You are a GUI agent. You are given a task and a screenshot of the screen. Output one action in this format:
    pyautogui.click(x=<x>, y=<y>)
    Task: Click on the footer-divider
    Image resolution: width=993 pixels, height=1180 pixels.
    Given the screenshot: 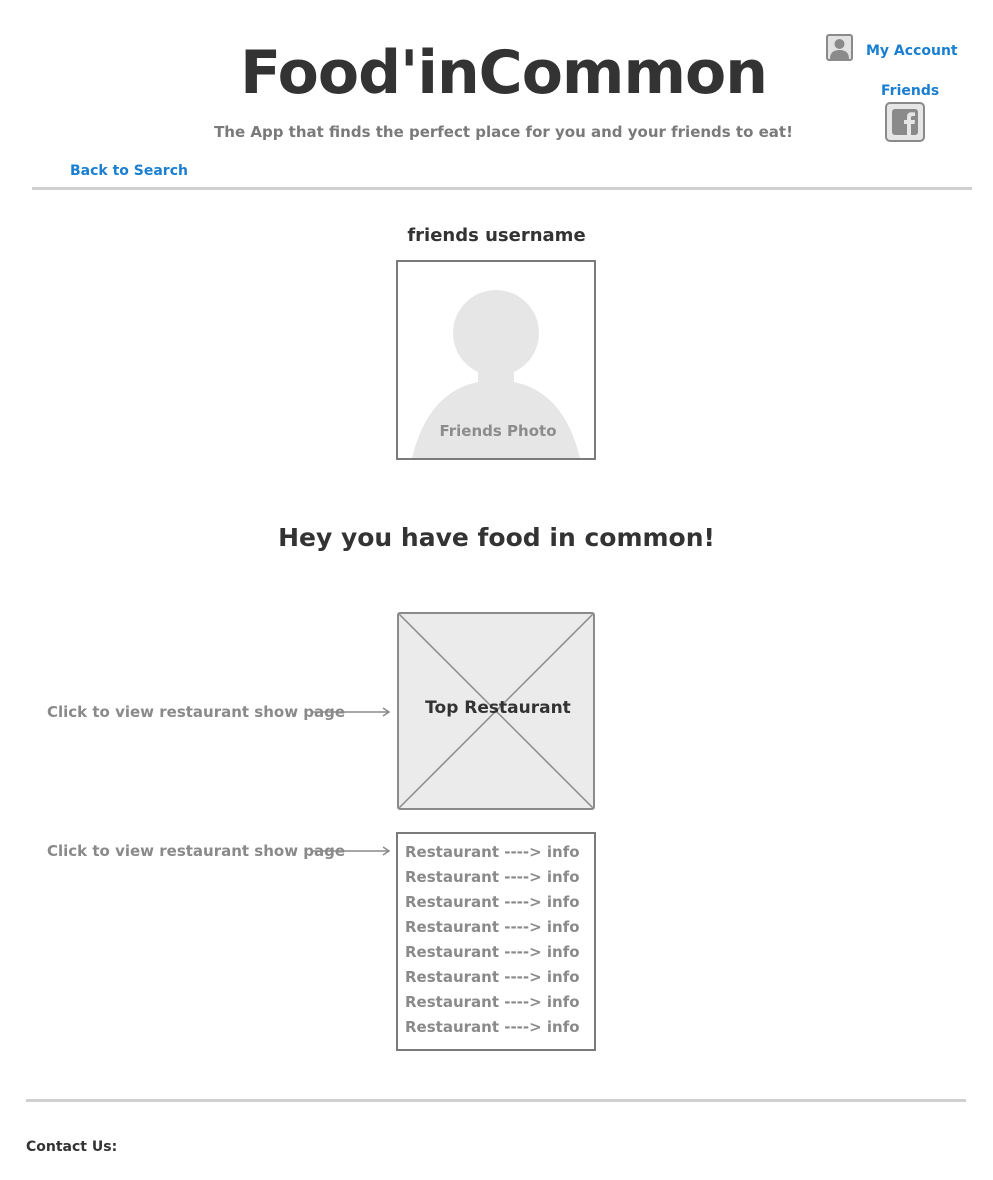 What is the action you would take?
    pyautogui.click(x=496, y=1100)
    